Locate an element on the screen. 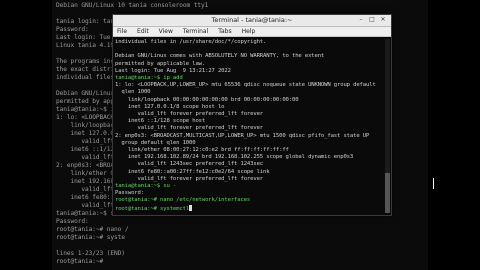 The width and height of the screenshot is (480, 270). terminal-line-text: root@tania:~# systemctl is located at coordinates (152, 208).